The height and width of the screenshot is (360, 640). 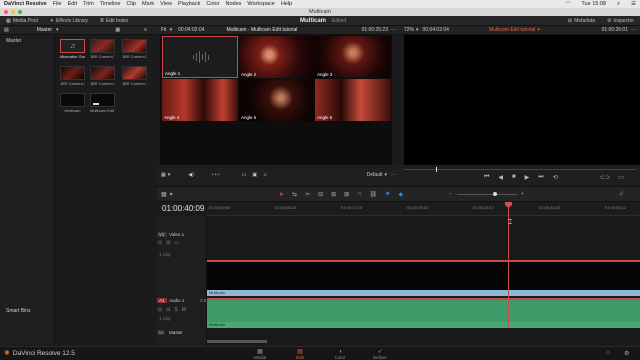 What do you see at coordinates (387, 194) in the screenshot?
I see `flag-icon: ⚑` at bounding box center [387, 194].